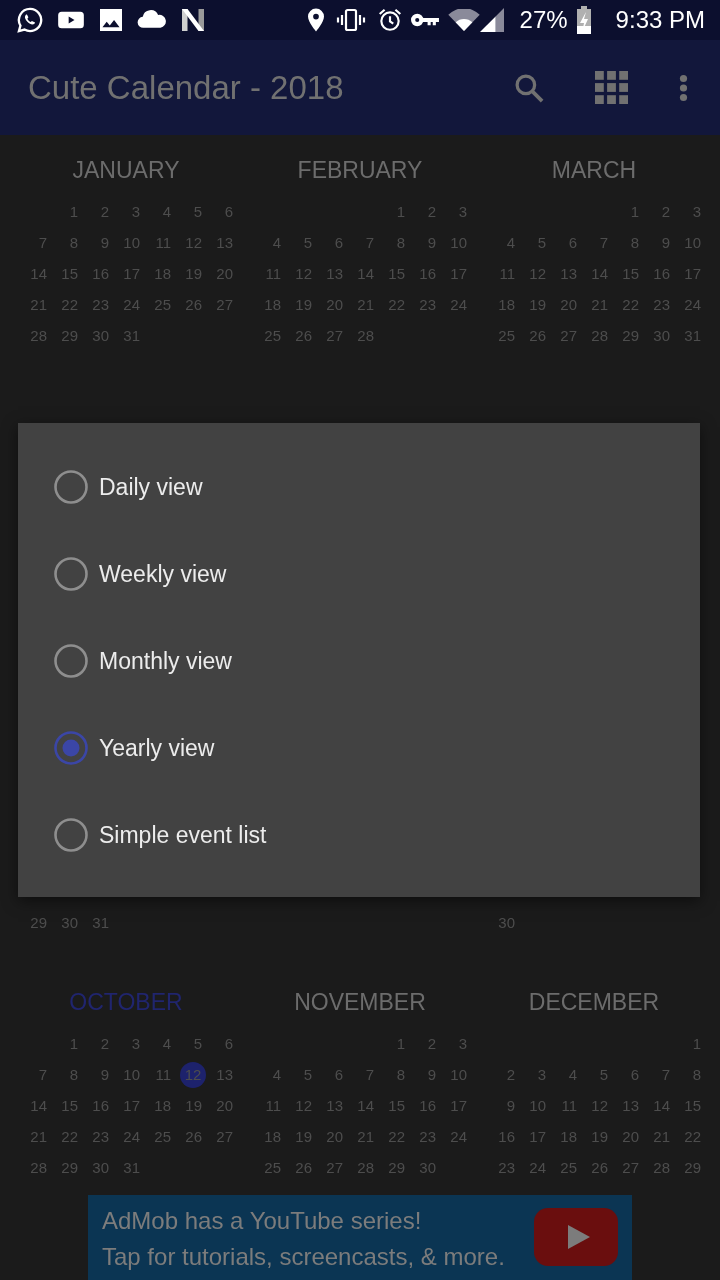 This screenshot has height=1280, width=720. Describe the element at coordinates (611, 87) in the screenshot. I see `grid-icon` at that location.